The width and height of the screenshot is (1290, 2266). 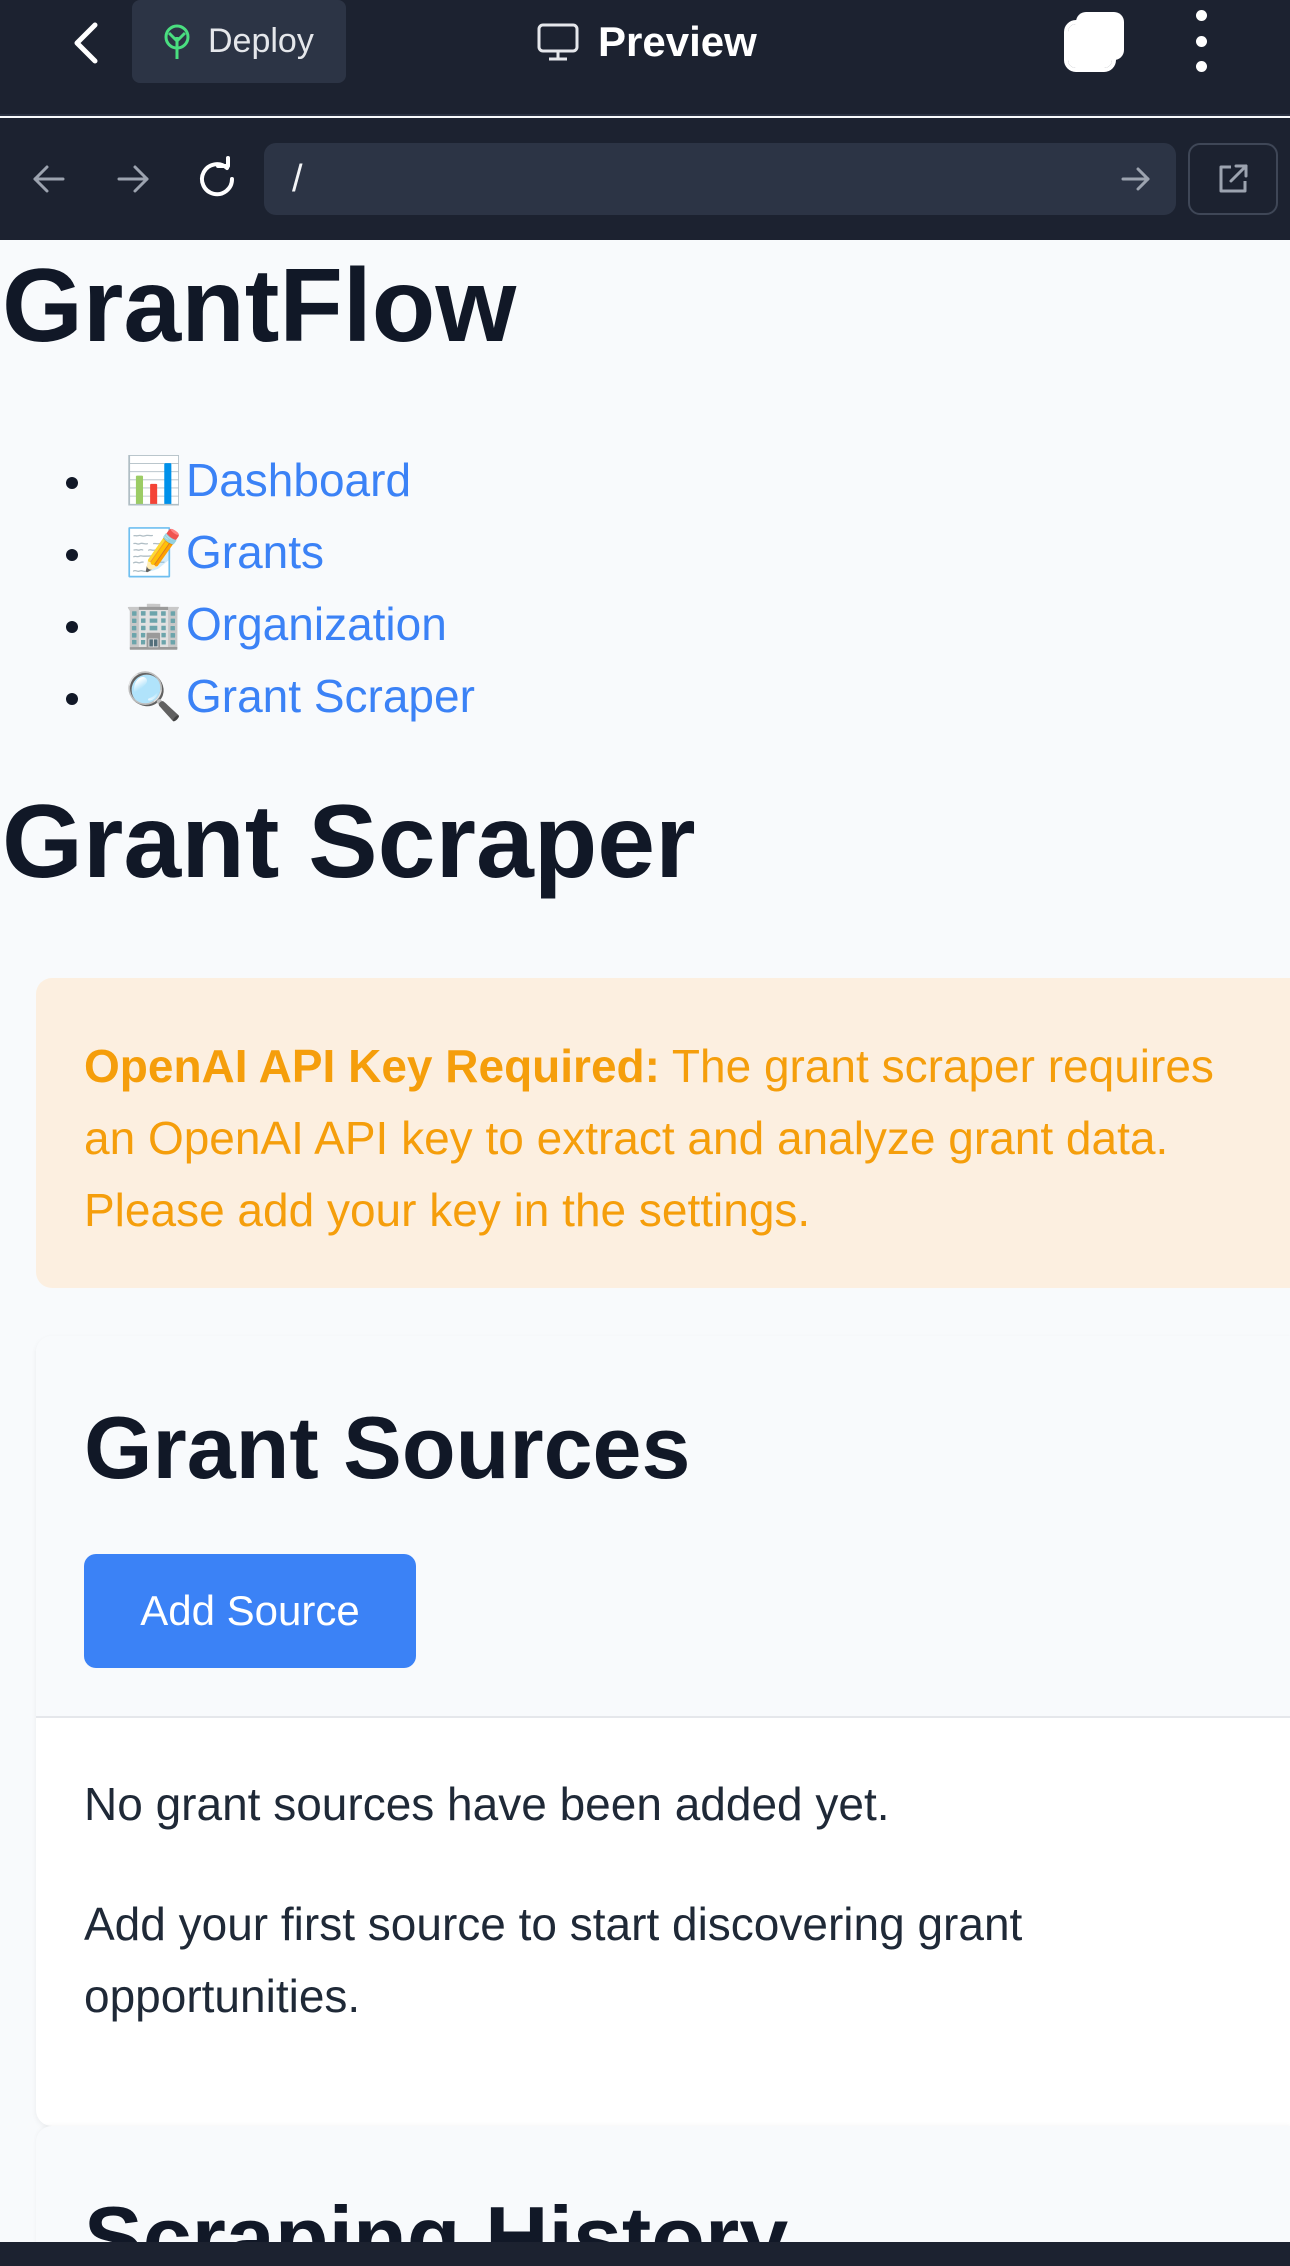 What do you see at coordinates (154, 551) in the screenshot?
I see `memo-icon: 📝` at bounding box center [154, 551].